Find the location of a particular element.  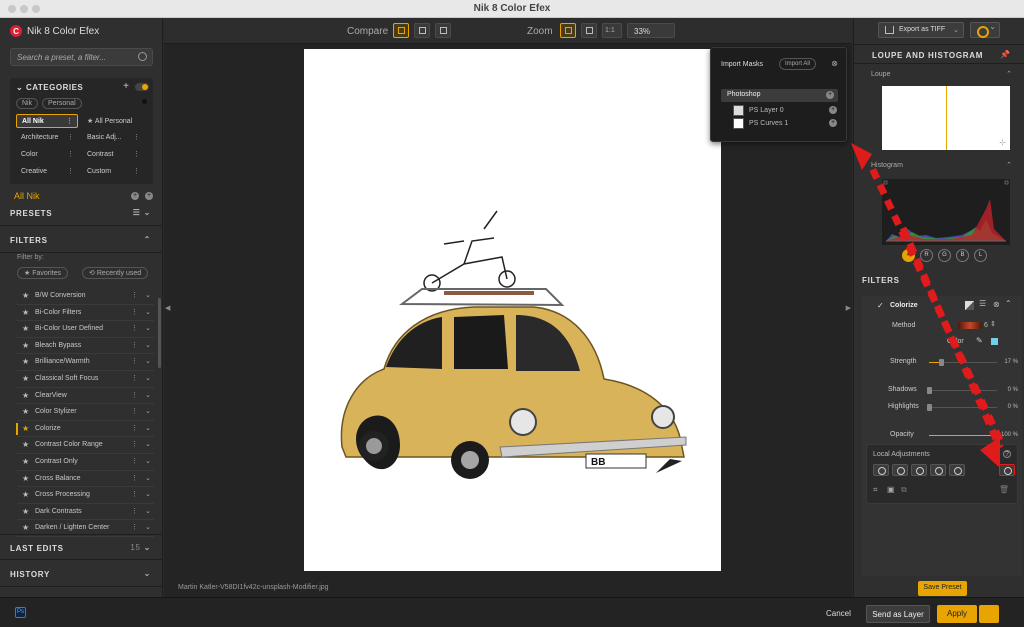

apply-options-button is located at coordinates (989, 614).